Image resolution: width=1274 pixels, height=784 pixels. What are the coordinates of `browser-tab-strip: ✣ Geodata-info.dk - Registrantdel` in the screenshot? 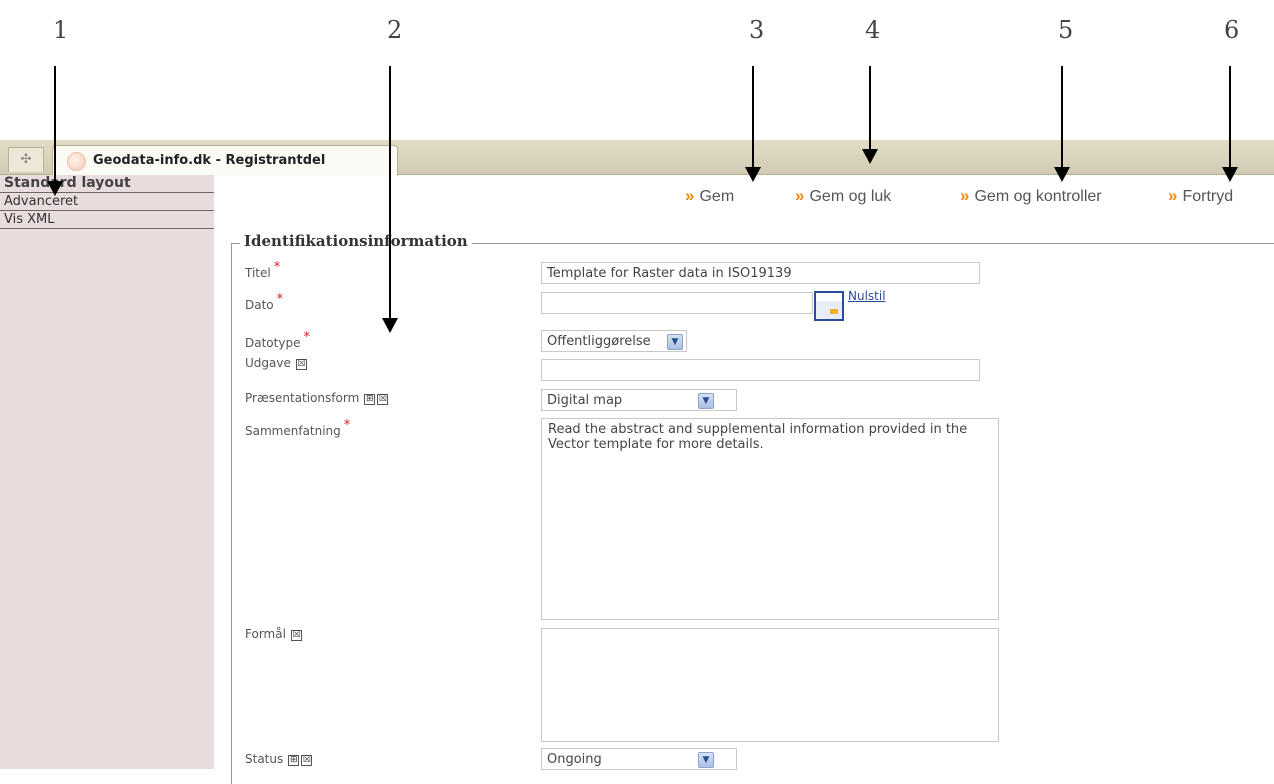 It's located at (637, 158).